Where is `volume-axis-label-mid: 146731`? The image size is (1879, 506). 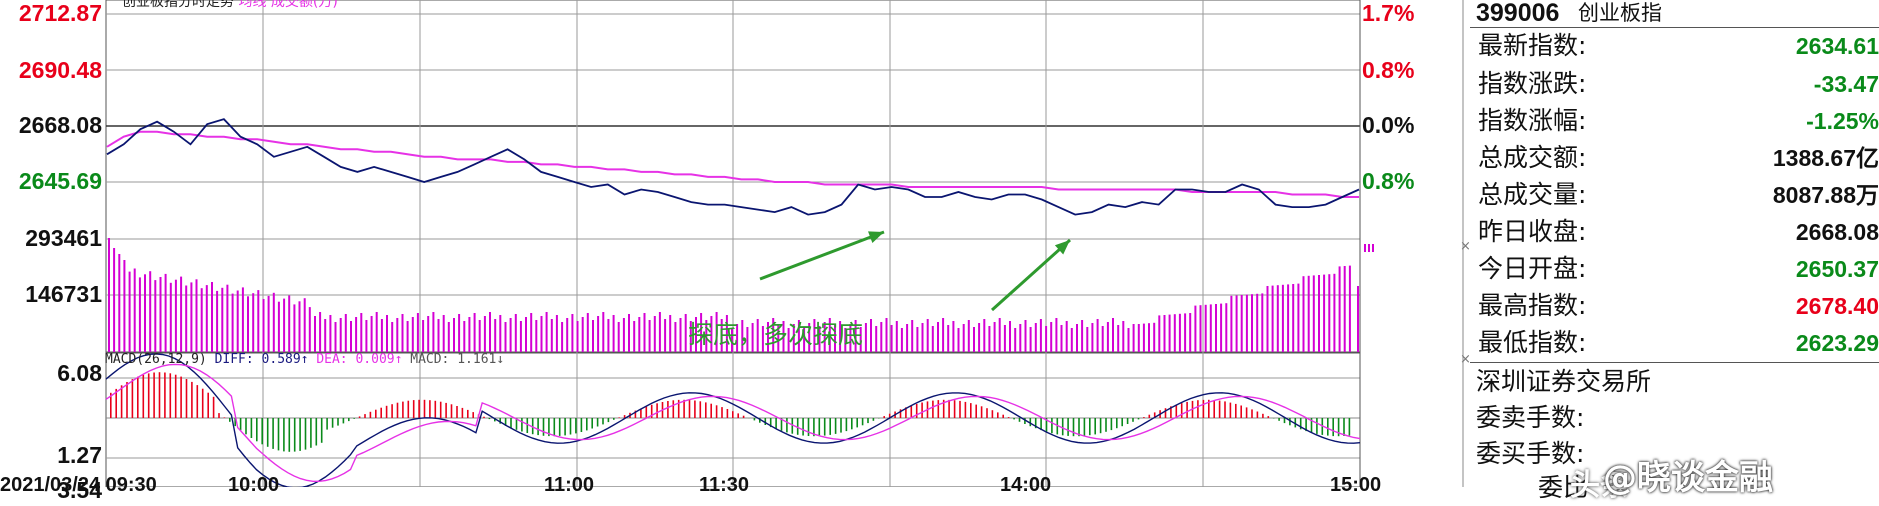 volume-axis-label-mid: 146731 is located at coordinates (63, 294).